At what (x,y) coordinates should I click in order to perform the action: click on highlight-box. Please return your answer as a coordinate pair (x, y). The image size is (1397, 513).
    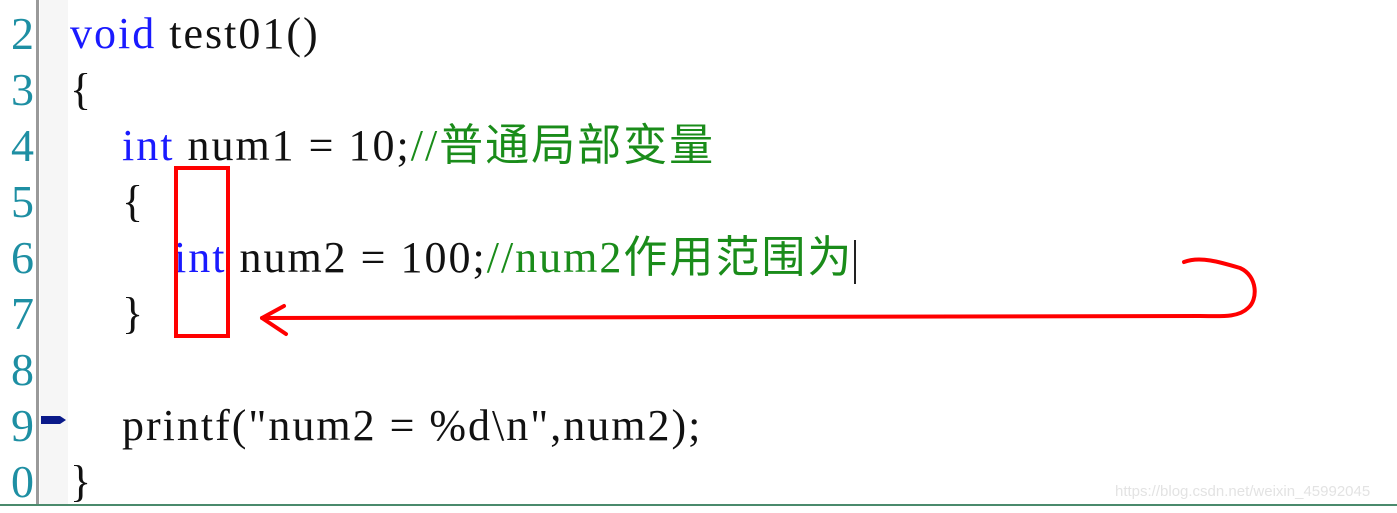
    Looking at the image, I should click on (202, 252).